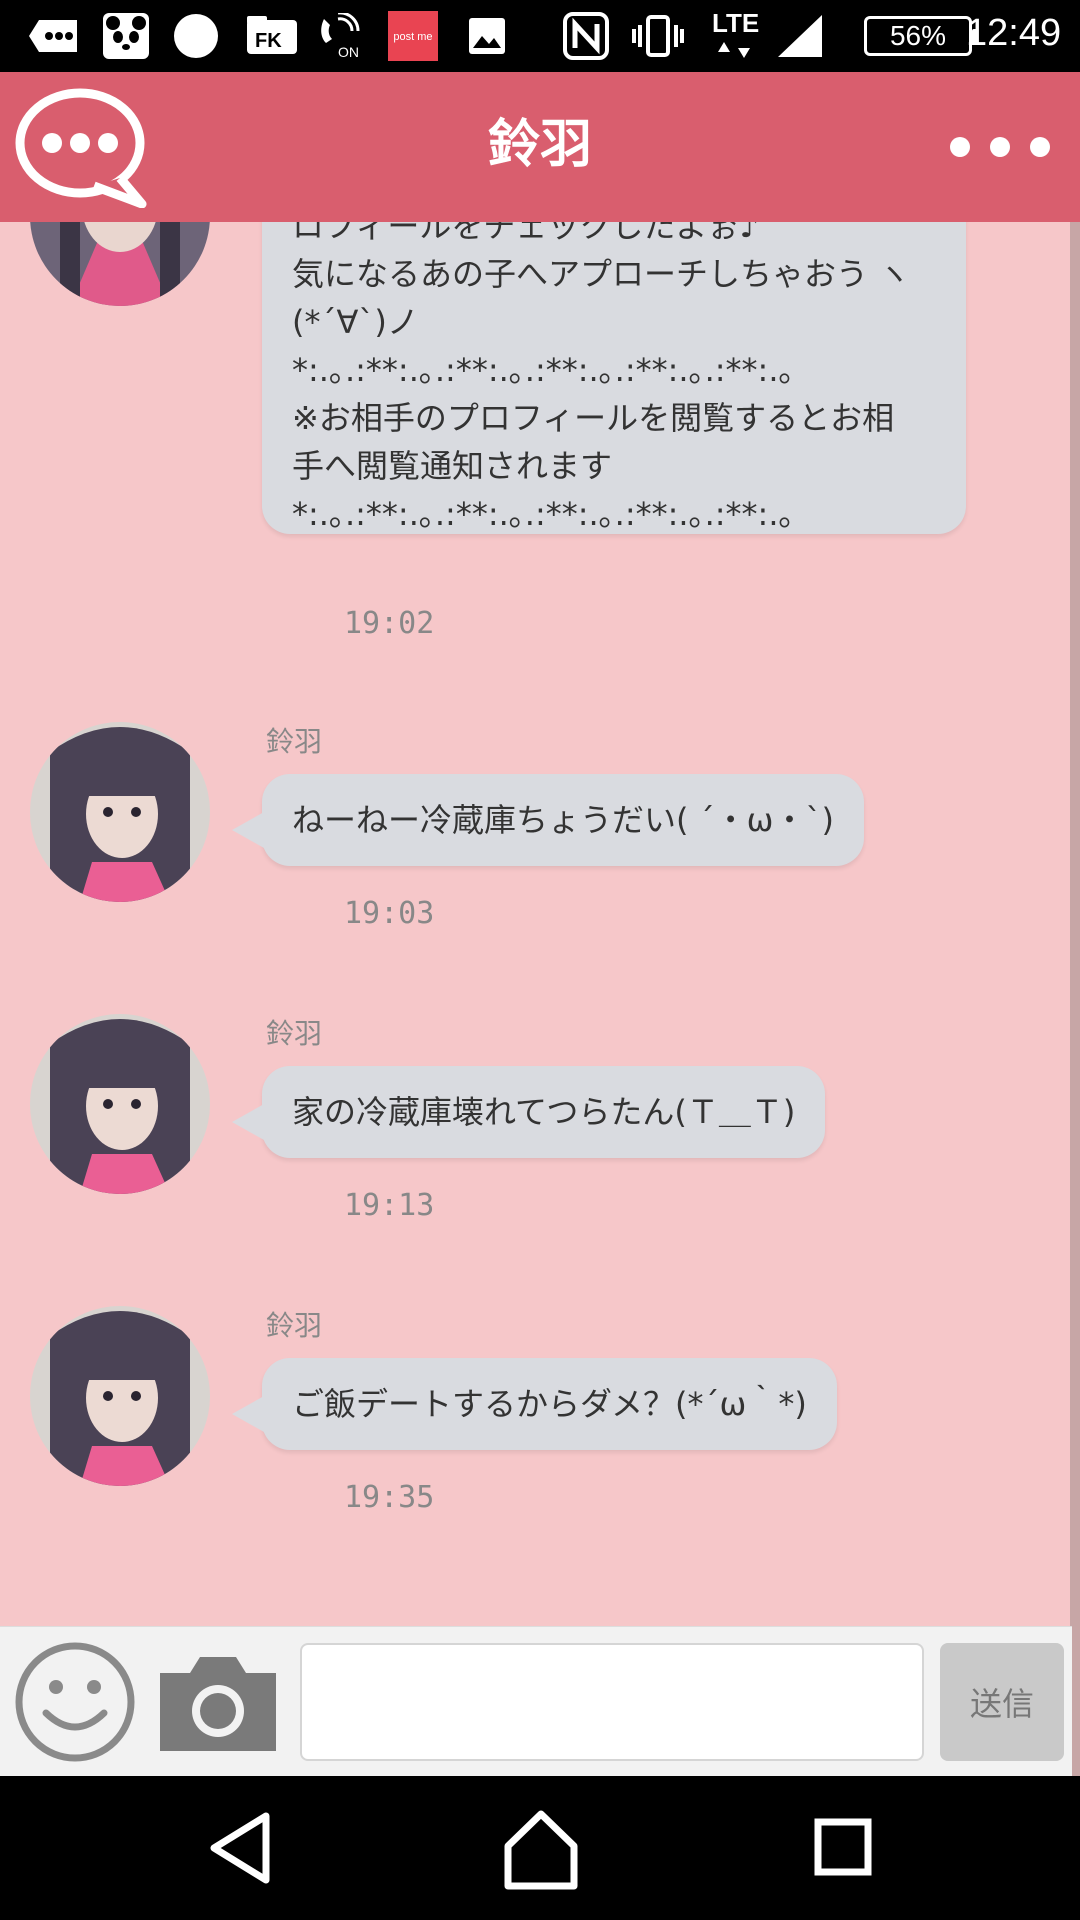 Image resolution: width=1080 pixels, height=1920 pixels. What do you see at coordinates (1014, 33) in the screenshot?
I see `clock: 12:49` at bounding box center [1014, 33].